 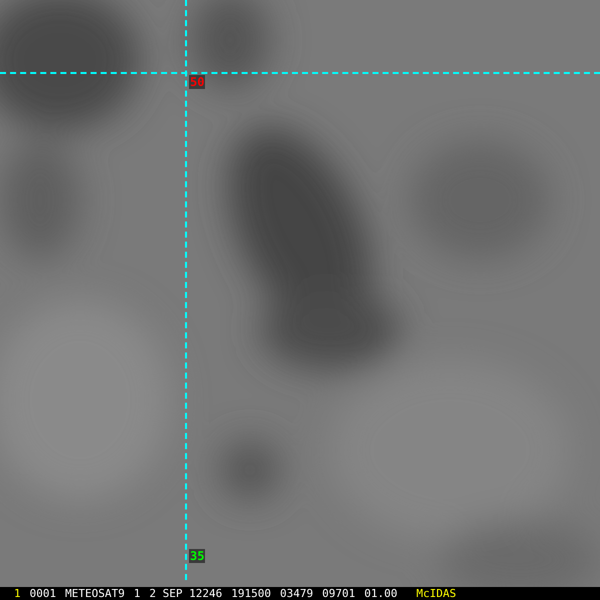 What do you see at coordinates (339, 593) in the screenshot?
I see `status-field: 09701` at bounding box center [339, 593].